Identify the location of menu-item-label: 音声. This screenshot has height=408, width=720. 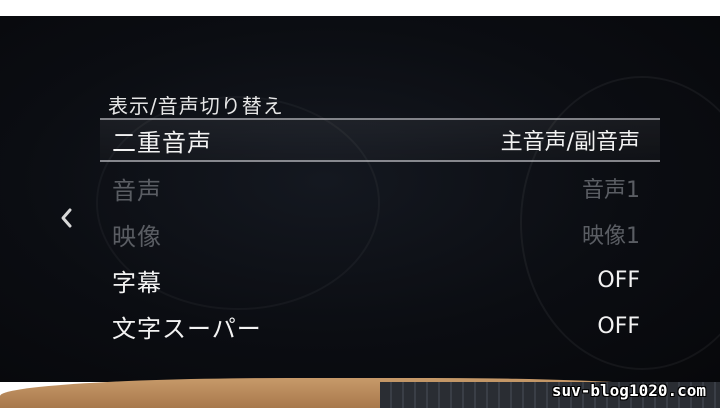
(137, 190).